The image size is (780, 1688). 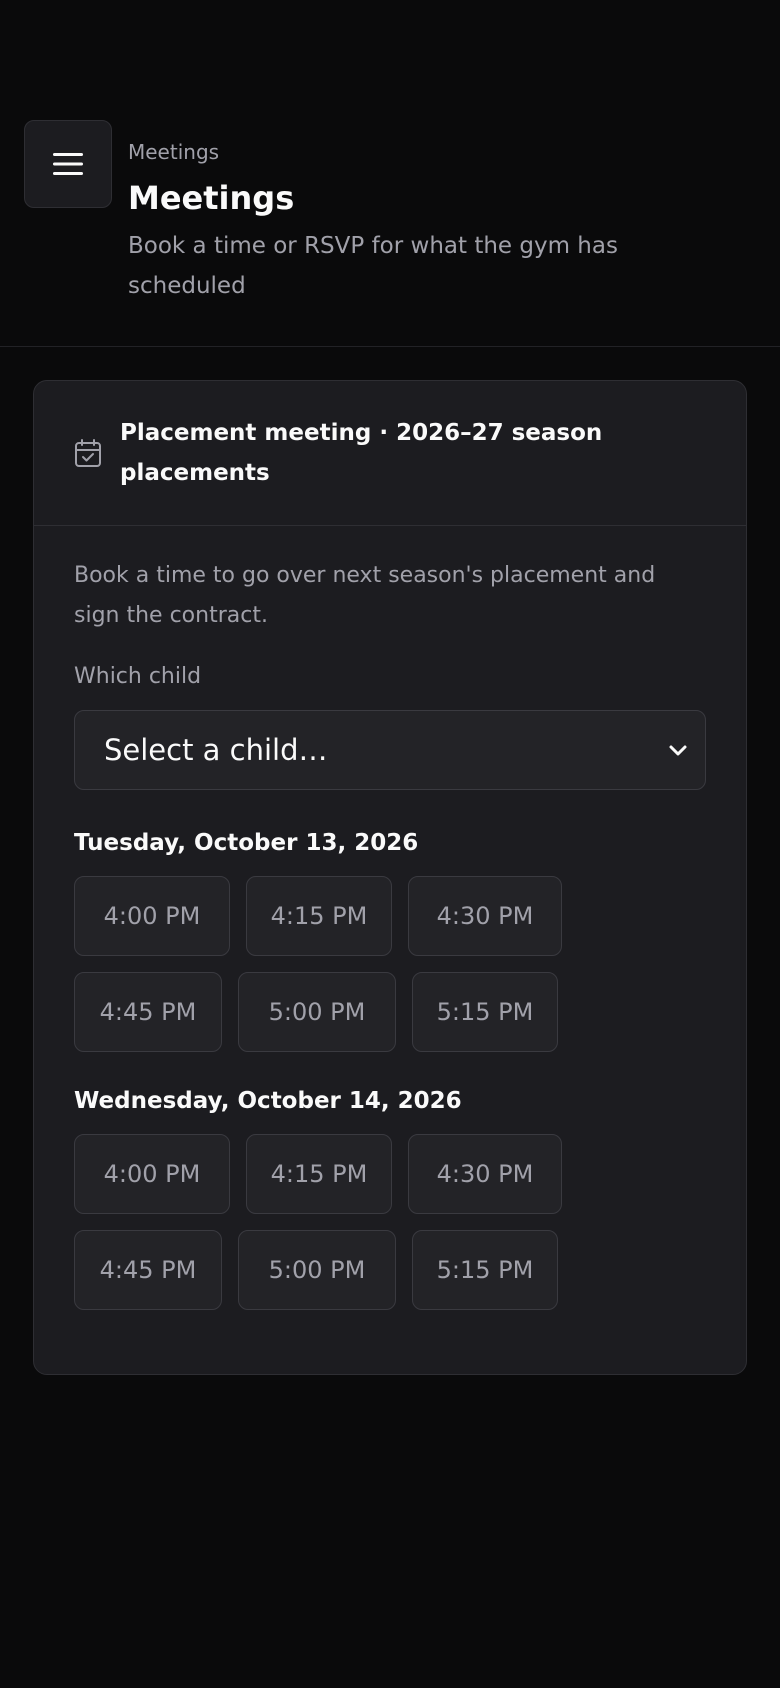 I want to click on breadcrumb: Meetings, so click(x=174, y=152).